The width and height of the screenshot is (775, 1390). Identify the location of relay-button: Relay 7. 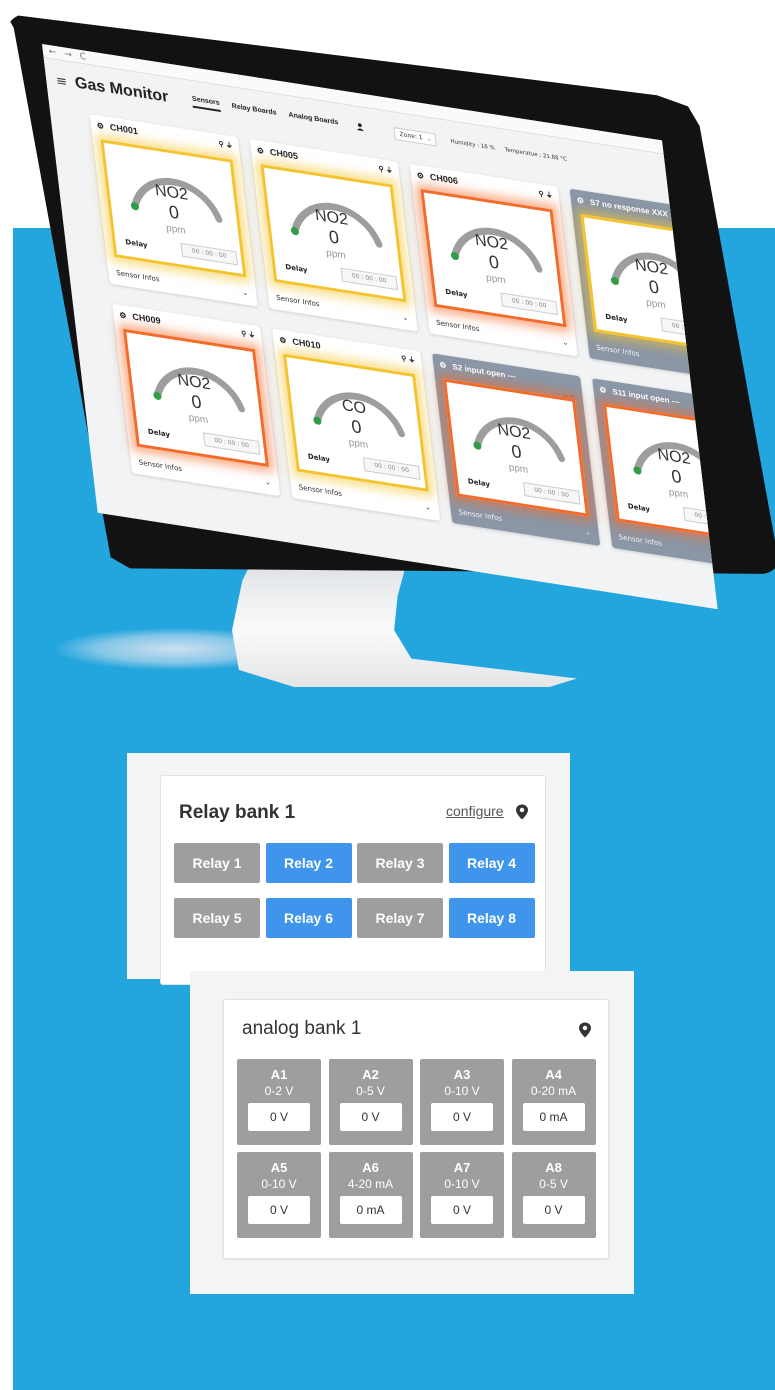
(400, 918).